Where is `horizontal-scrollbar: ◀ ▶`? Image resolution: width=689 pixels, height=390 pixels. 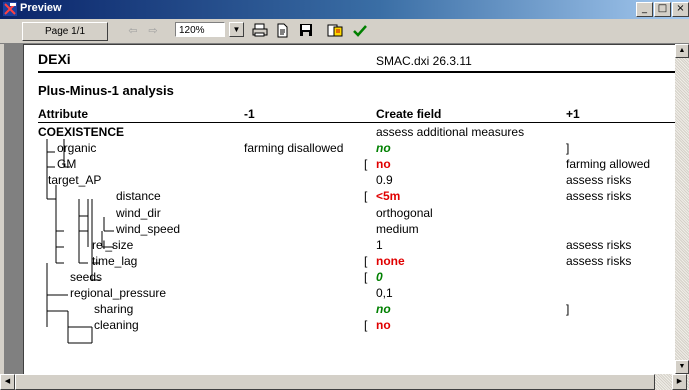
horizontal-scrollbar: ◀ ▶ is located at coordinates (344, 382).